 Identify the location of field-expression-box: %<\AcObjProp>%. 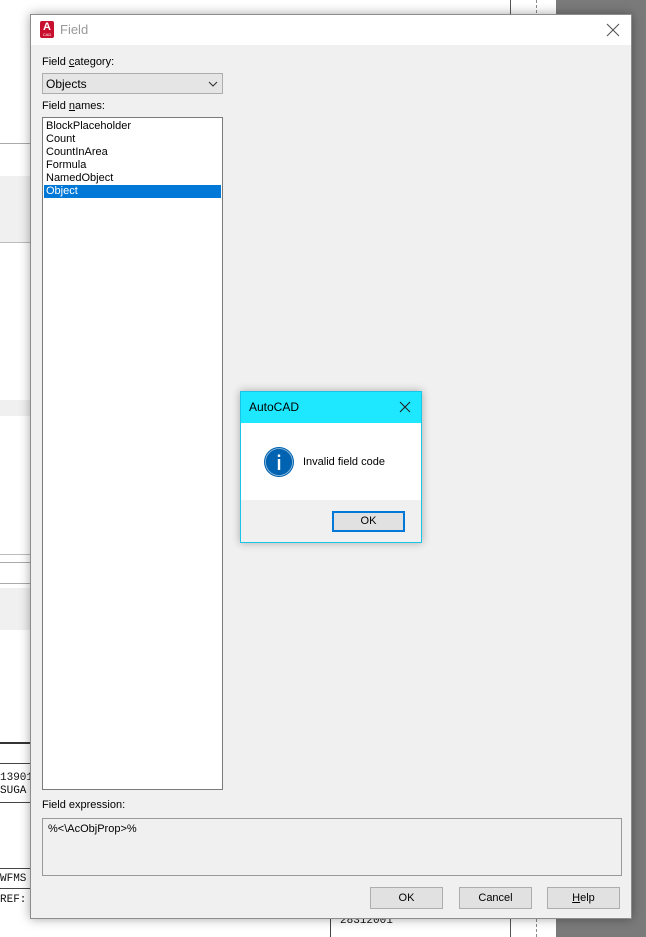
(332, 847).